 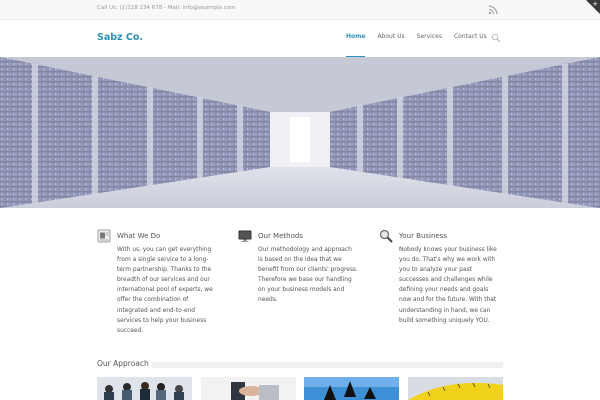 I want to click on nav-services: Services, so click(x=429, y=39).